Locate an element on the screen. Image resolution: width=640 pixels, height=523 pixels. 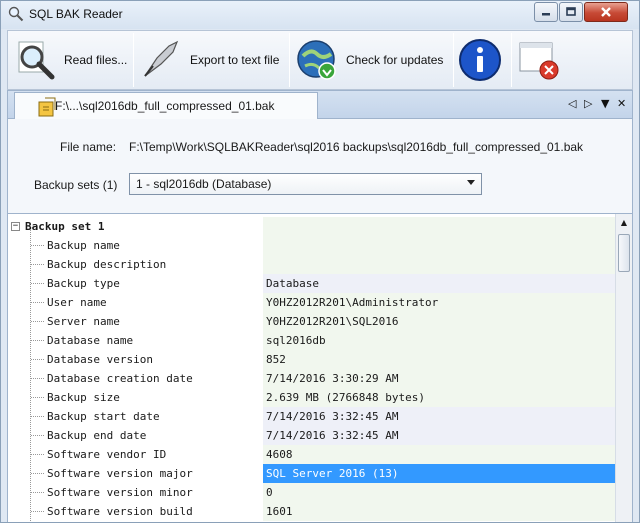
property-row: Software vendor ID 4608 is located at coordinates (311, 454).